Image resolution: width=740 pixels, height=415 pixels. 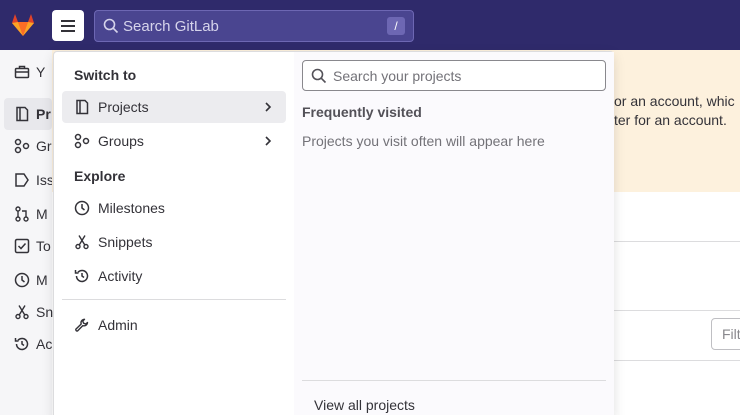 I want to click on merge-request-icon, so click(x=22, y=214).